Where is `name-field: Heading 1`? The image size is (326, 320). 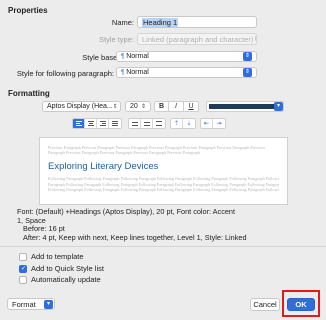
name-field: Heading 1 is located at coordinates (197, 22).